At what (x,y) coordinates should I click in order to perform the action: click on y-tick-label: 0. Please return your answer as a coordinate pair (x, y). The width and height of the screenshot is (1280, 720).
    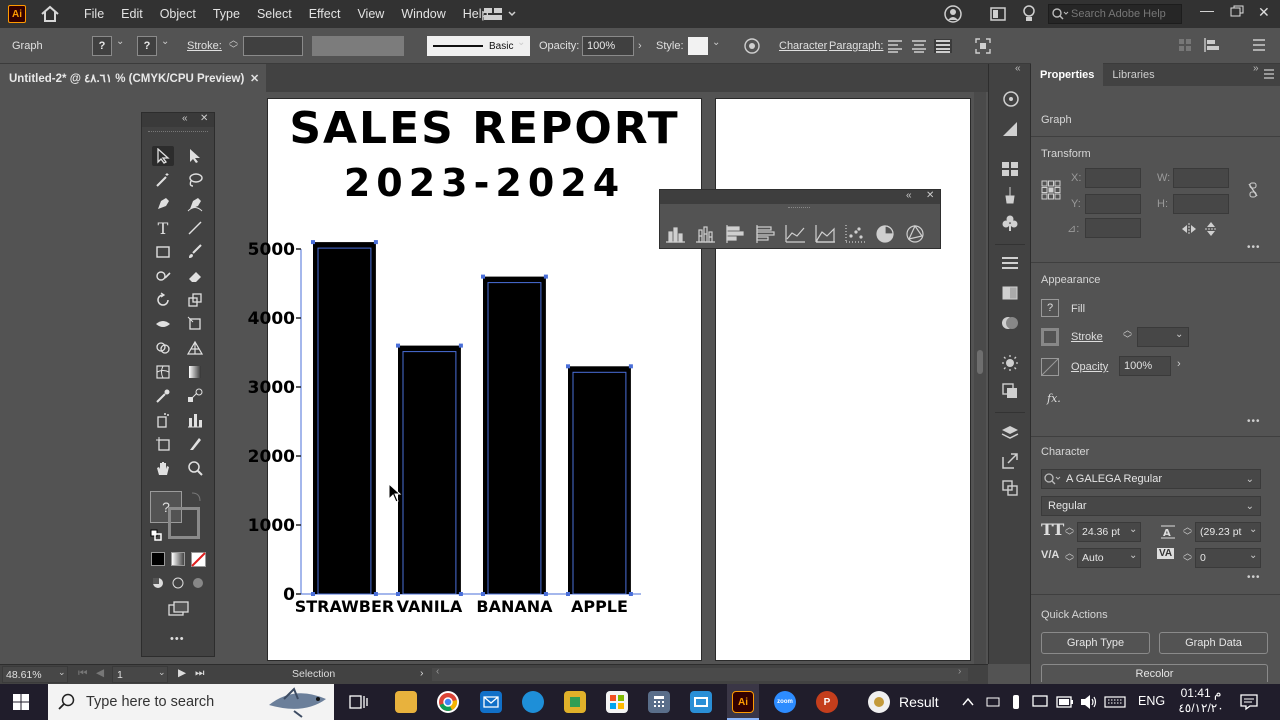
    Looking at the image, I should click on (289, 595).